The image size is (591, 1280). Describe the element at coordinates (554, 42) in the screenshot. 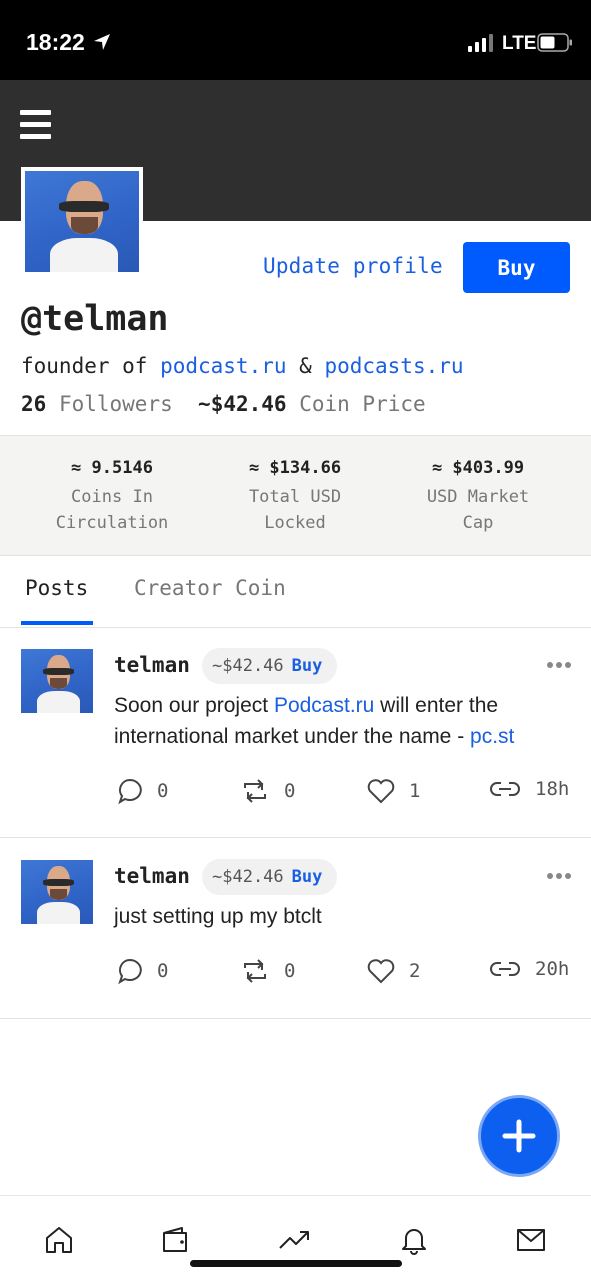

I see `battery-icon` at that location.